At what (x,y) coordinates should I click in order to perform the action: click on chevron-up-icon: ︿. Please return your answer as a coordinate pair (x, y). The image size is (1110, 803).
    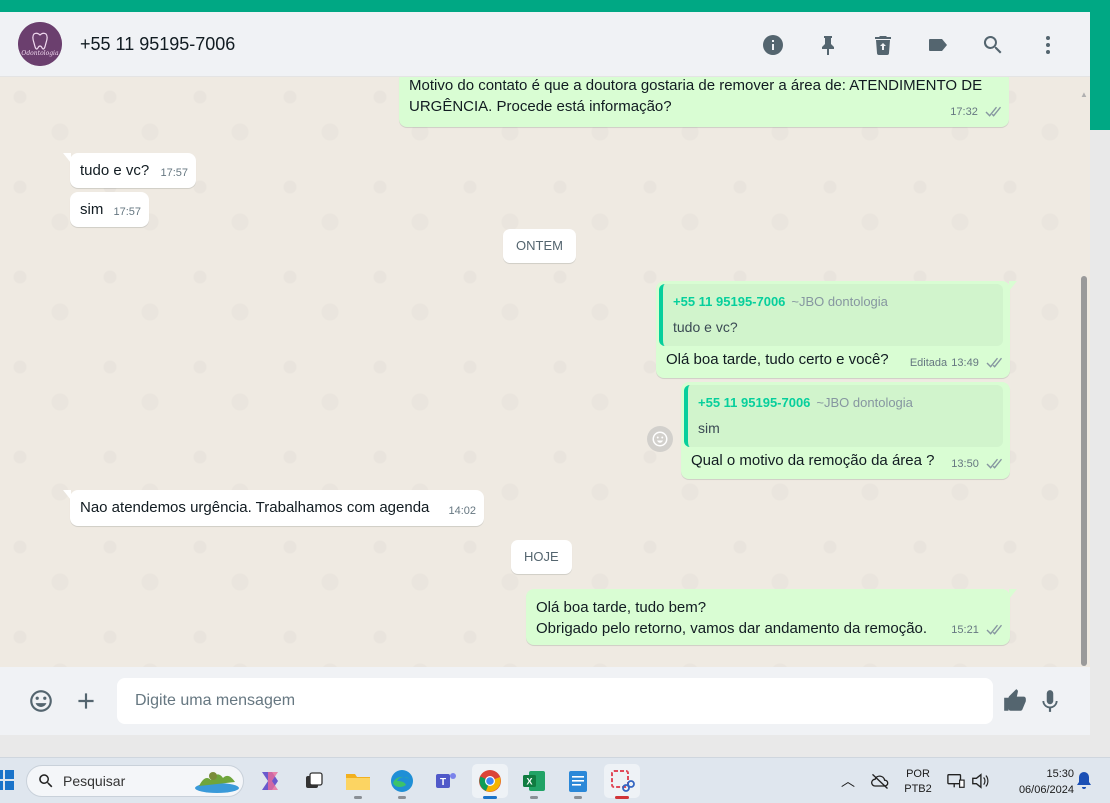
    Looking at the image, I should click on (848, 781).